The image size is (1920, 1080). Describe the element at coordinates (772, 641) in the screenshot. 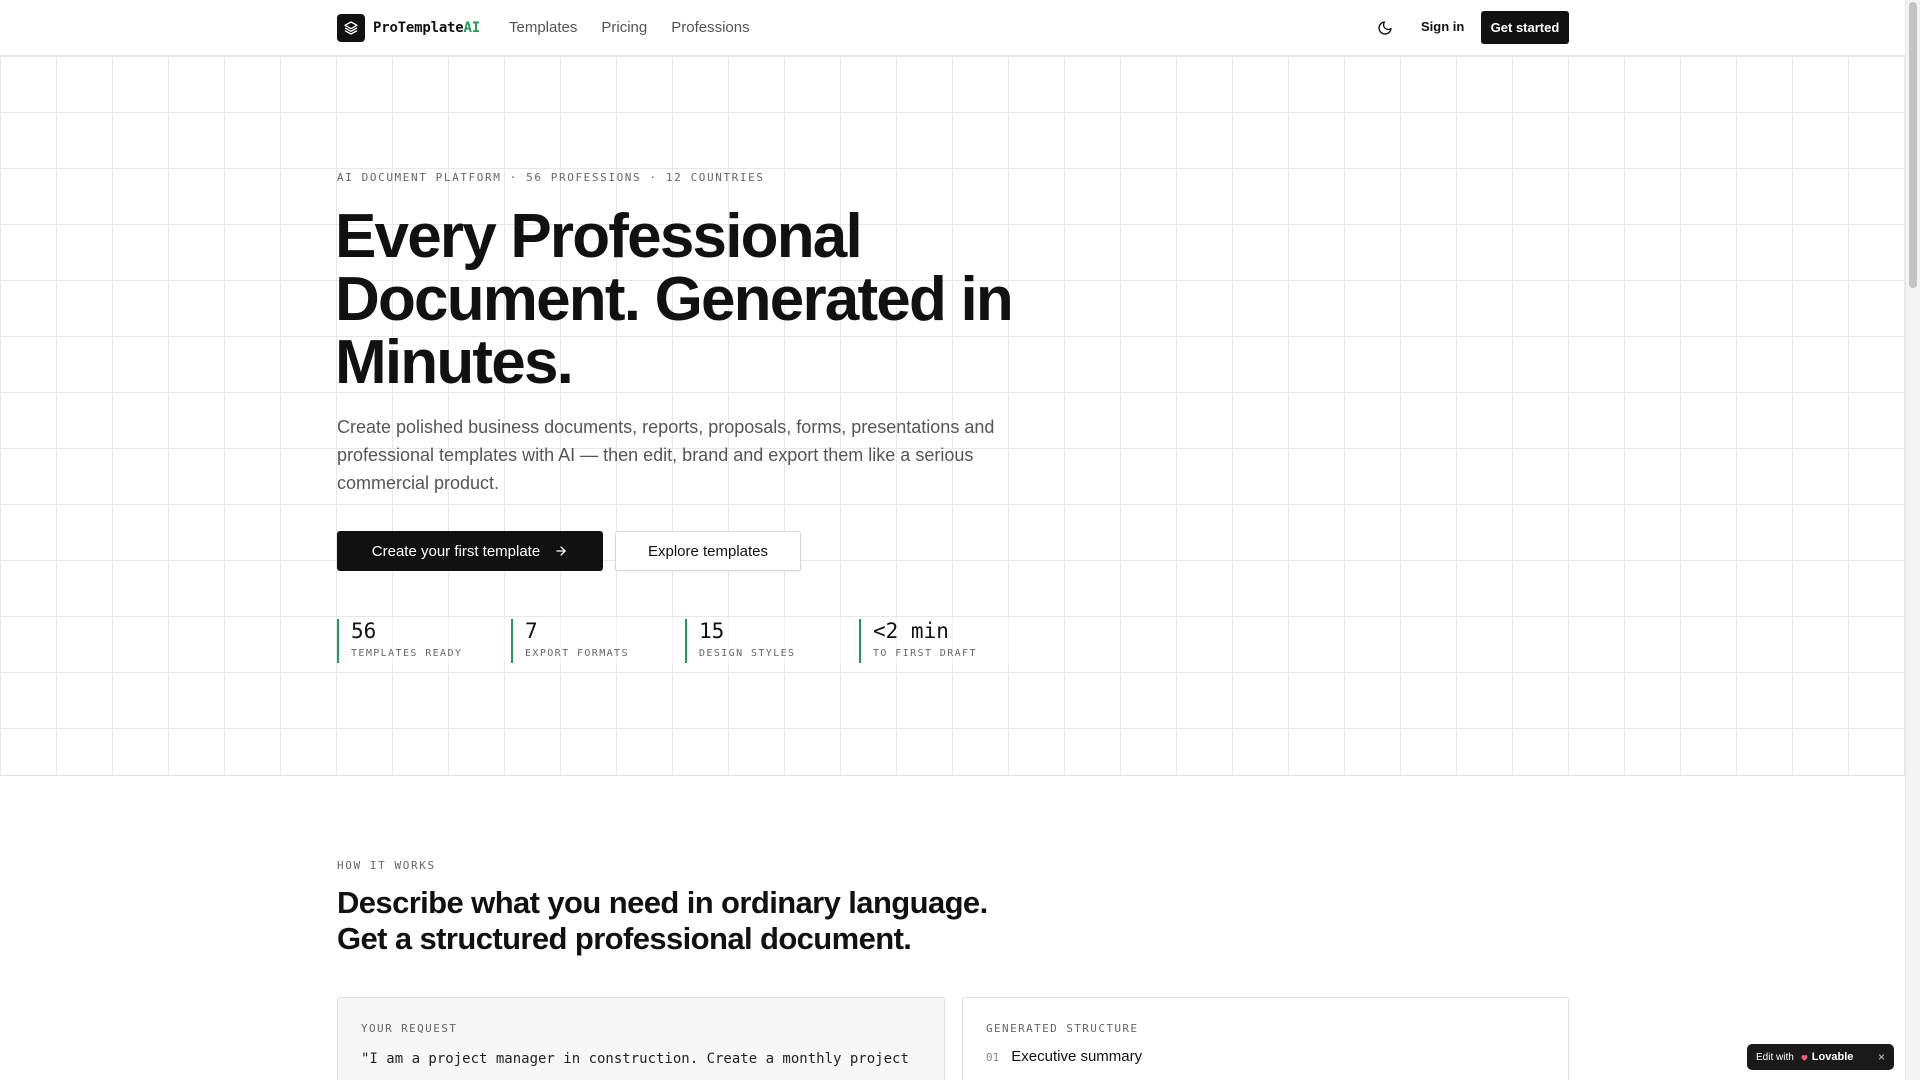

I see `stat-design-styles: 15 DESIGN STYLES` at that location.